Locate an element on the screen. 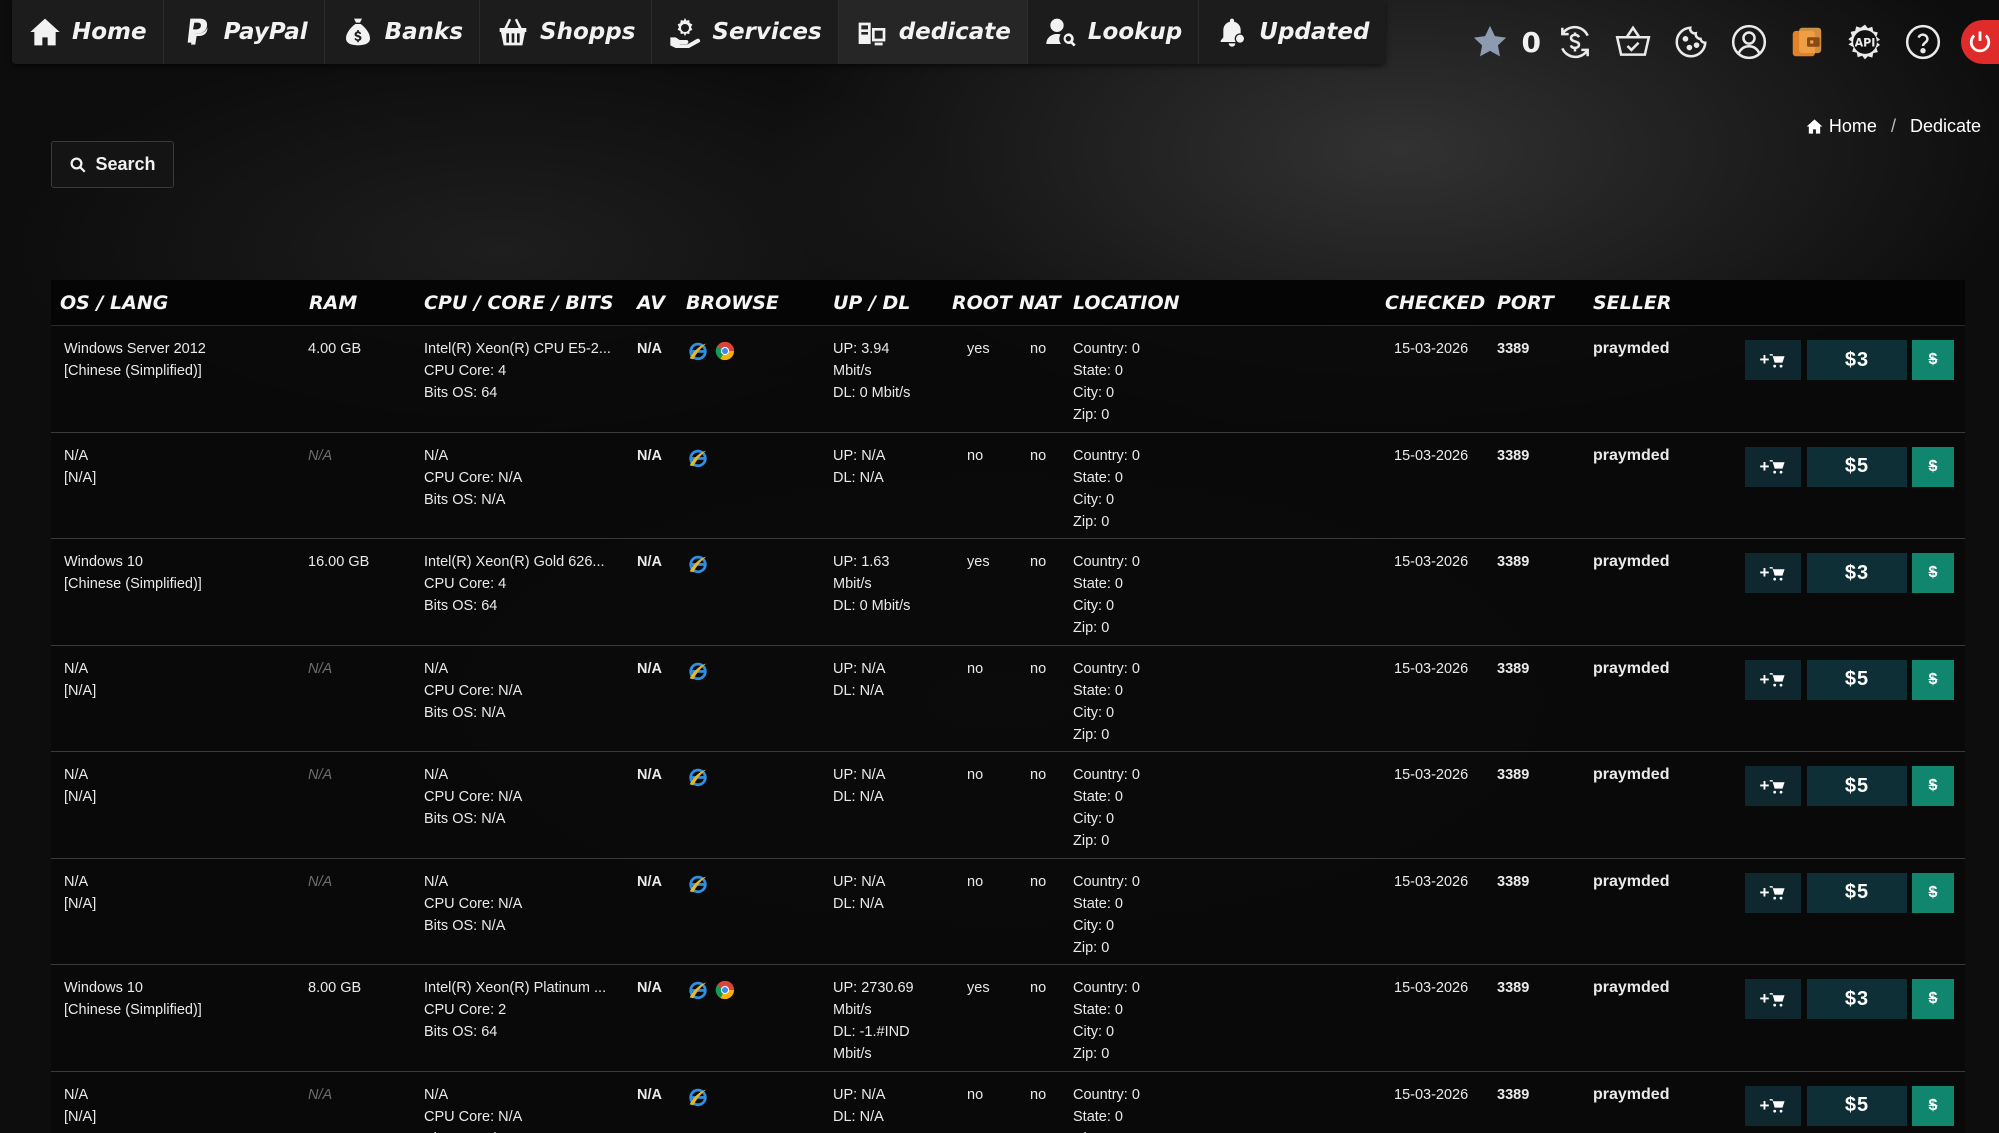 This screenshot has height=1133, width=1999. nav-lookup: Lookup is located at coordinates (1114, 32).